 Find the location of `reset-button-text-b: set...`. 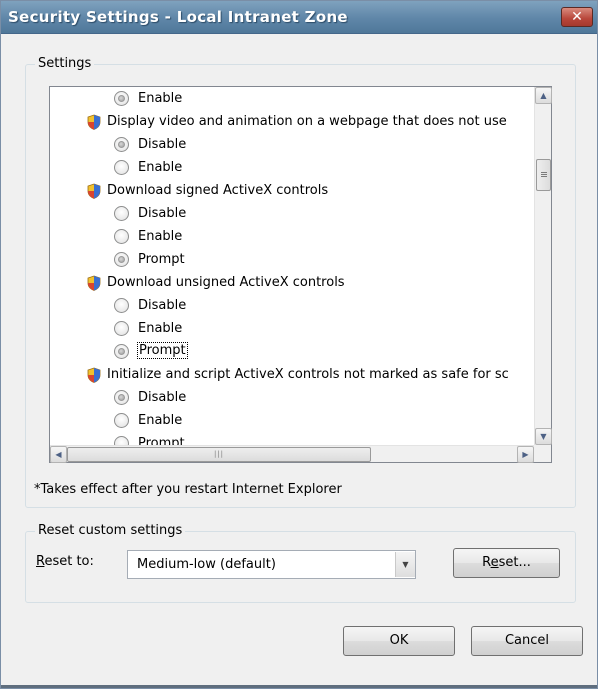

reset-button-text-b: set... is located at coordinates (514, 562).